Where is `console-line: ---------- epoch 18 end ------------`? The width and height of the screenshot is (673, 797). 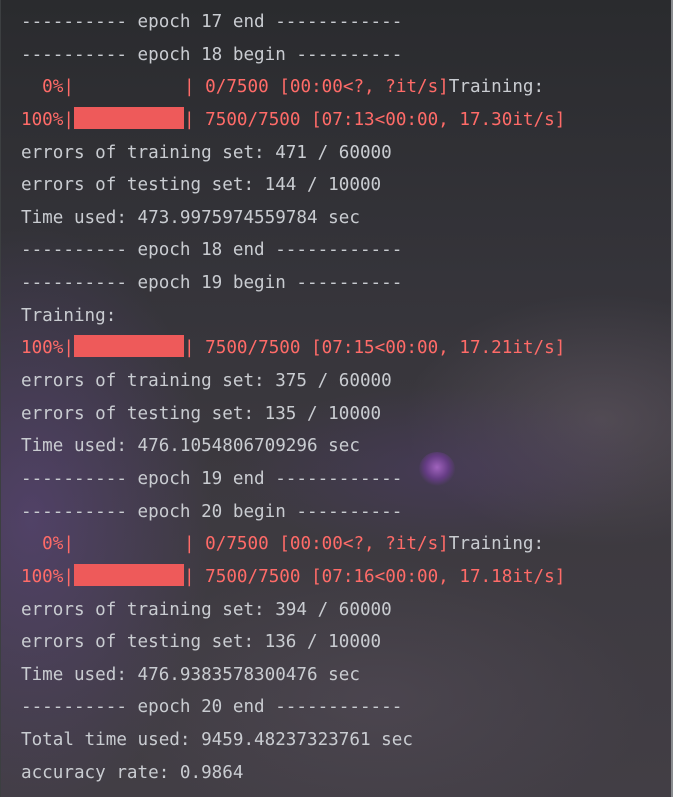 console-line: ---------- epoch 18 end ------------ is located at coordinates (212, 250).